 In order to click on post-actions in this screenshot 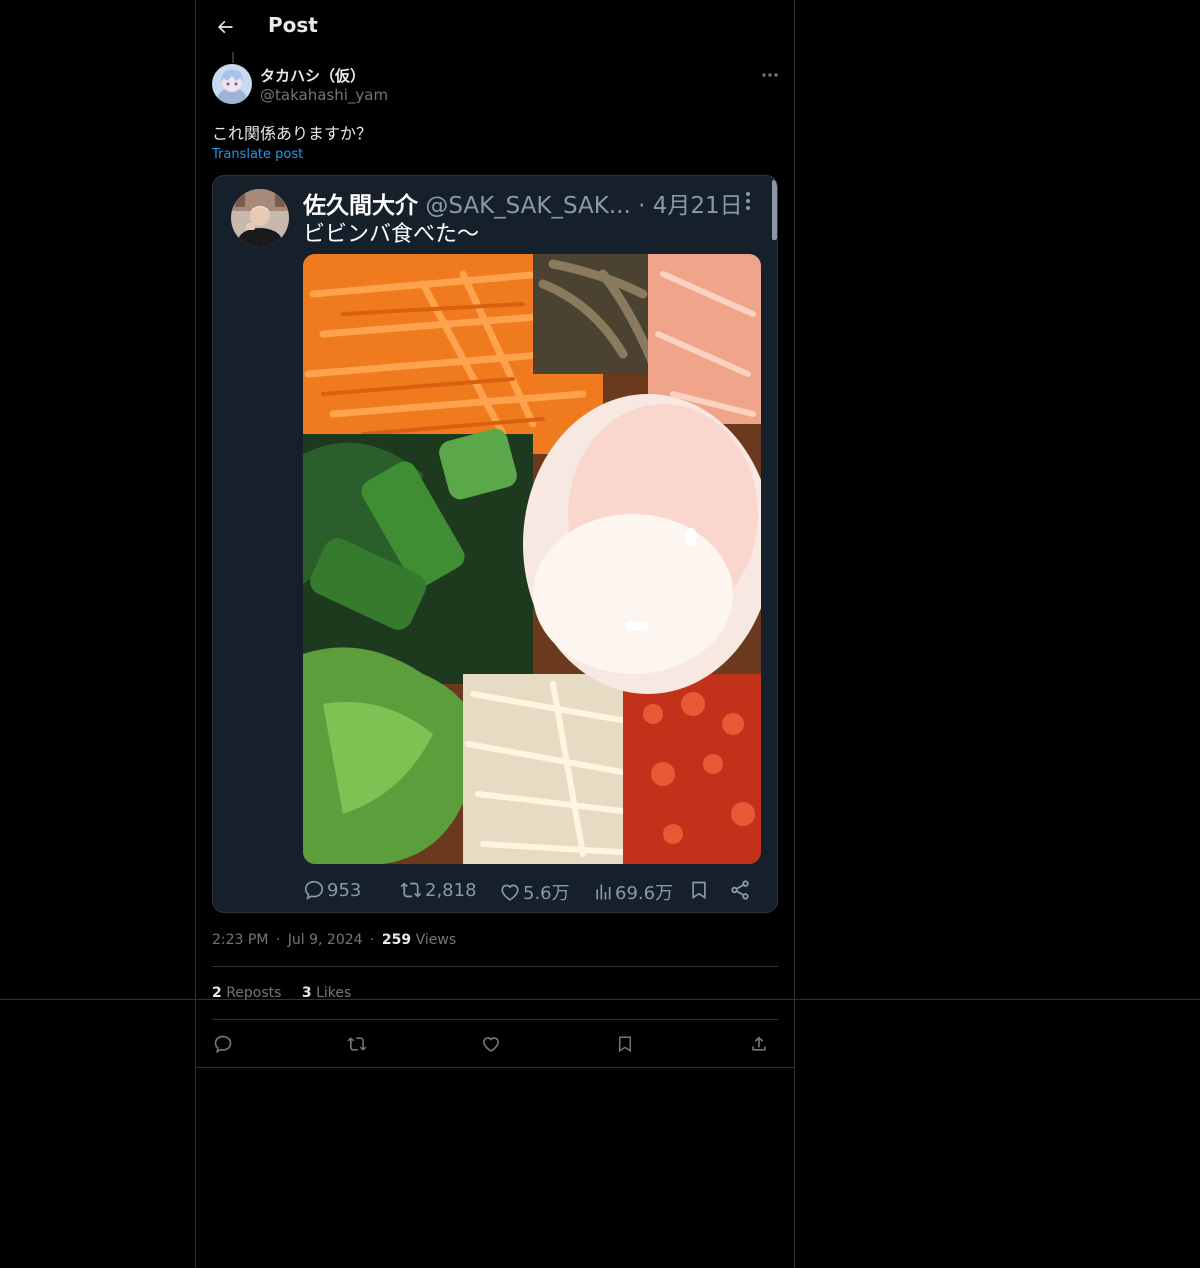, I will do `click(495, 1044)`.